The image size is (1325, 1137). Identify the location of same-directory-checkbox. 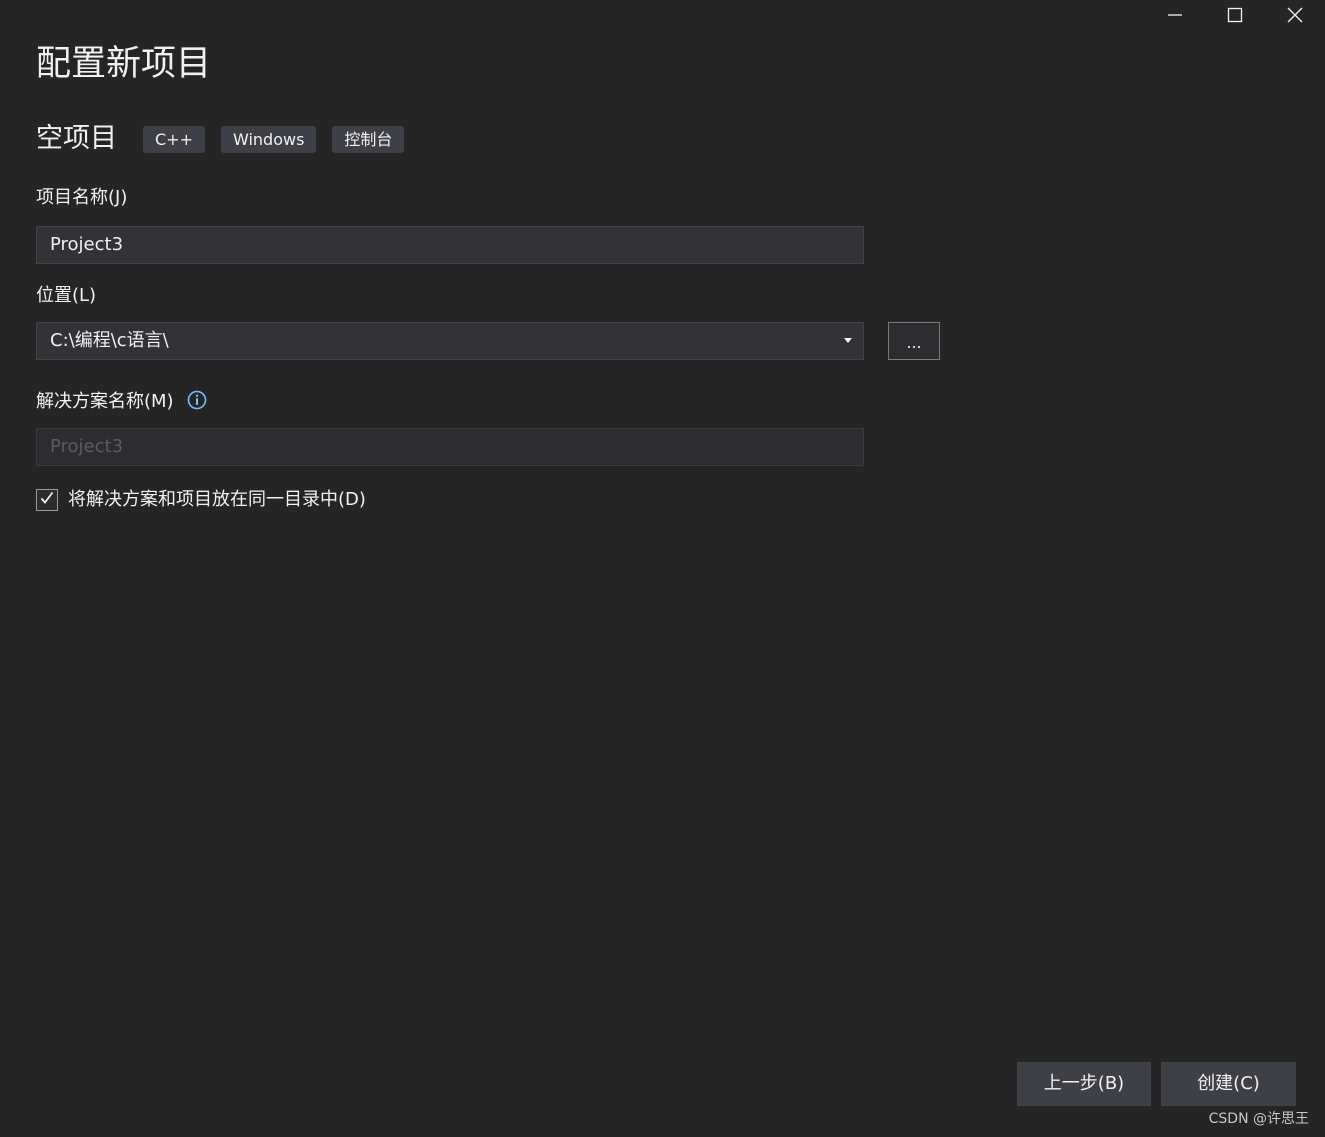
(47, 500).